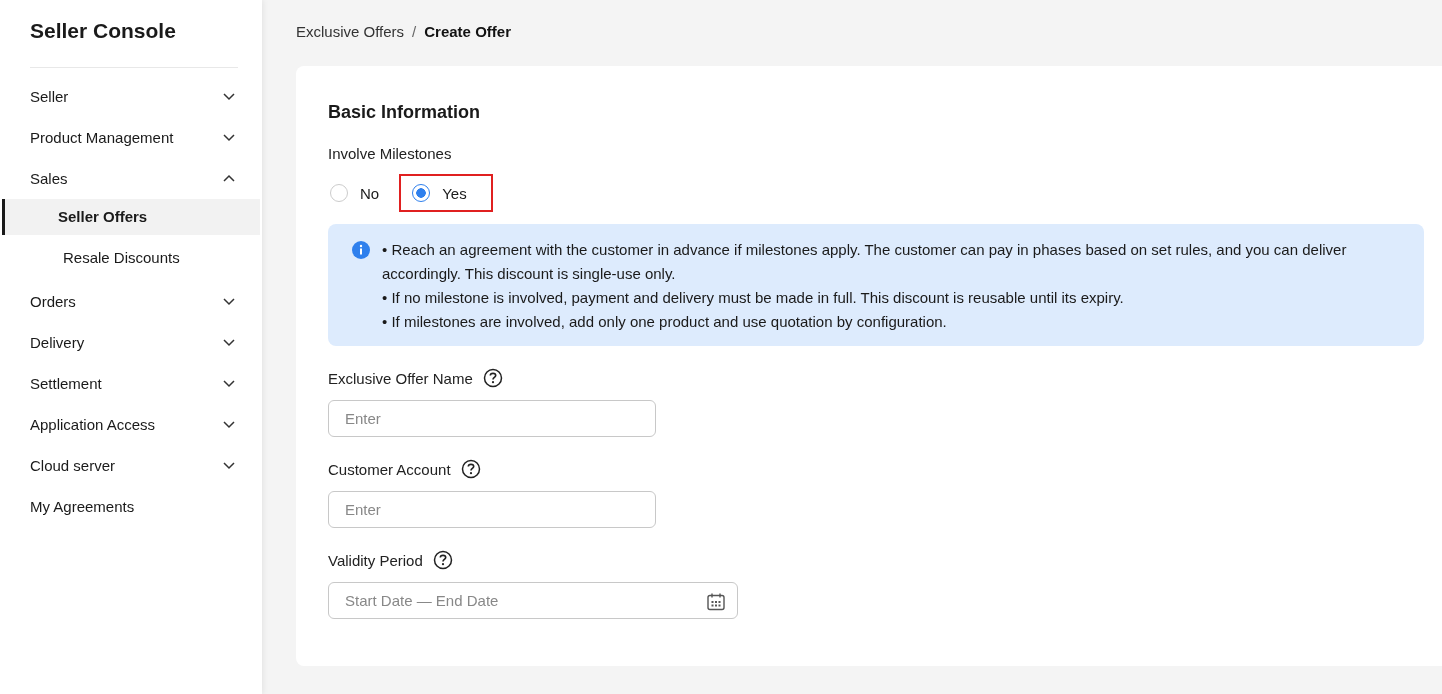 This screenshot has height=694, width=1442. What do you see at coordinates (131, 342) in the screenshot?
I see `nav-item: Delivery` at bounding box center [131, 342].